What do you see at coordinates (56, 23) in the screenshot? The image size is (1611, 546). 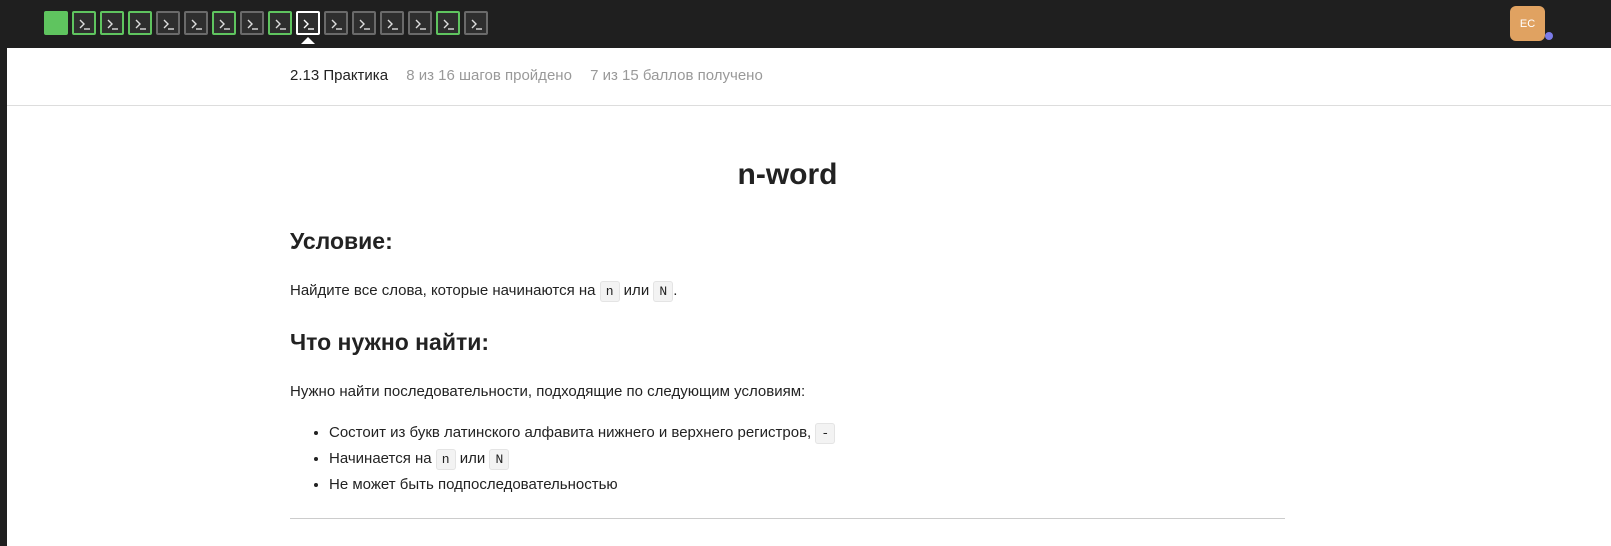 I see `step-1-button` at bounding box center [56, 23].